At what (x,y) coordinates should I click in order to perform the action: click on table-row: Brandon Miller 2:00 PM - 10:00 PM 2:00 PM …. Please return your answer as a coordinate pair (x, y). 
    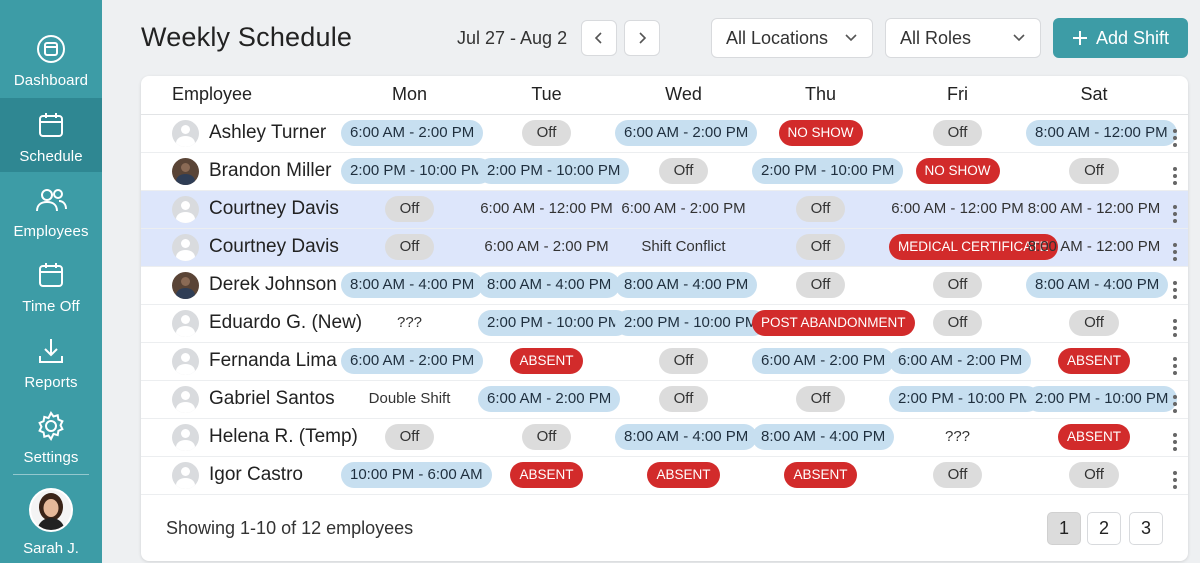
    Looking at the image, I should click on (664, 171).